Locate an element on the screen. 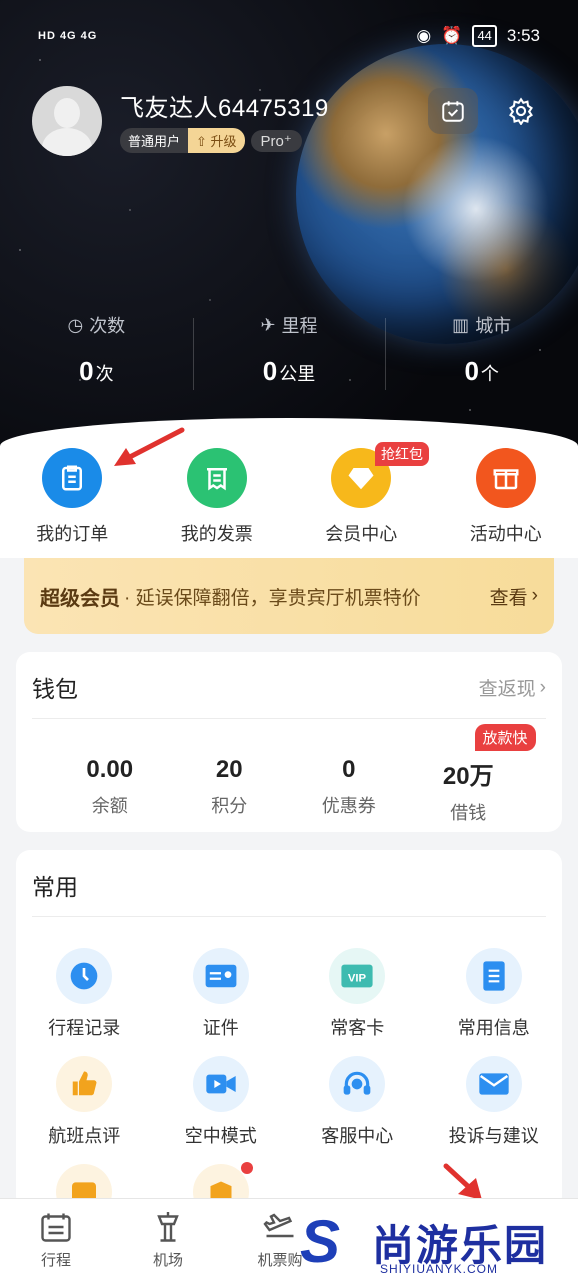 The image size is (578, 1278). tab-label: 机票购 is located at coordinates (280, 1260).